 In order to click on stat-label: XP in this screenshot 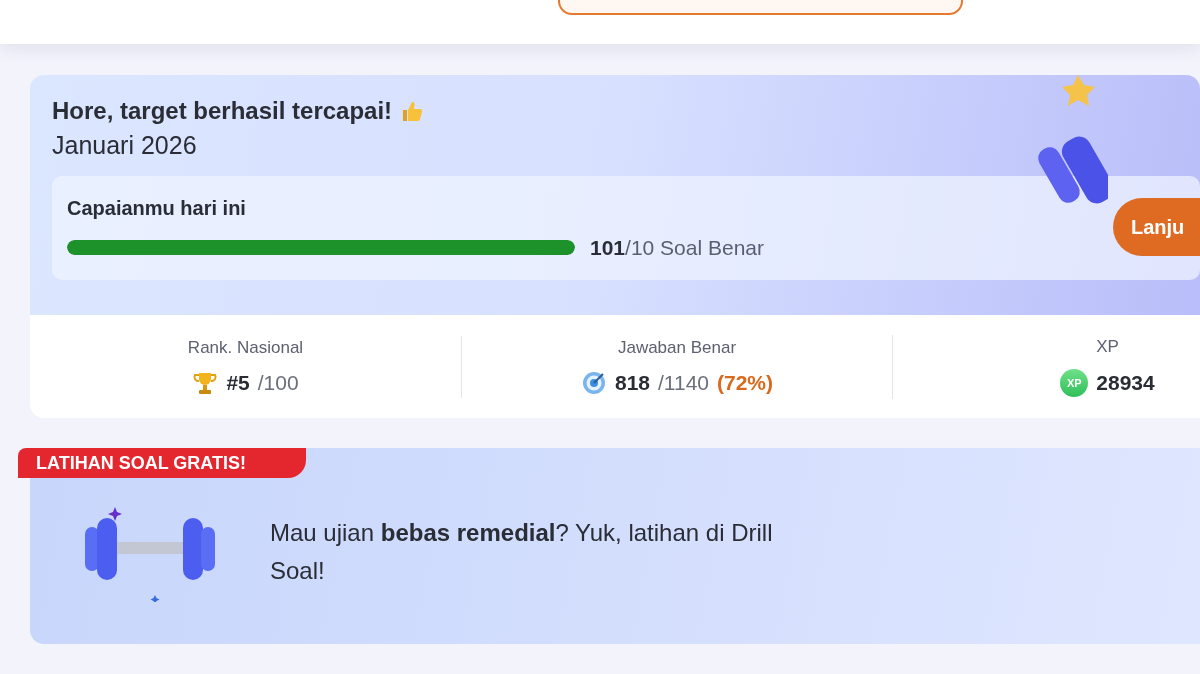, I will do `click(1107, 346)`.